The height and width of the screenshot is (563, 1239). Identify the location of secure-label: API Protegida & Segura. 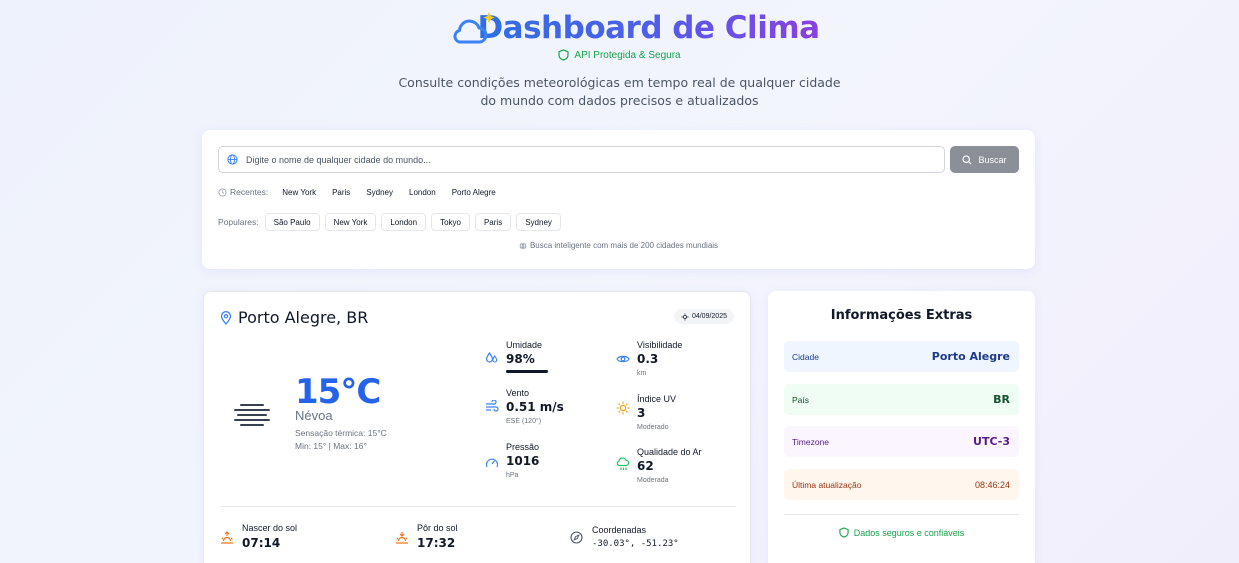
(627, 55).